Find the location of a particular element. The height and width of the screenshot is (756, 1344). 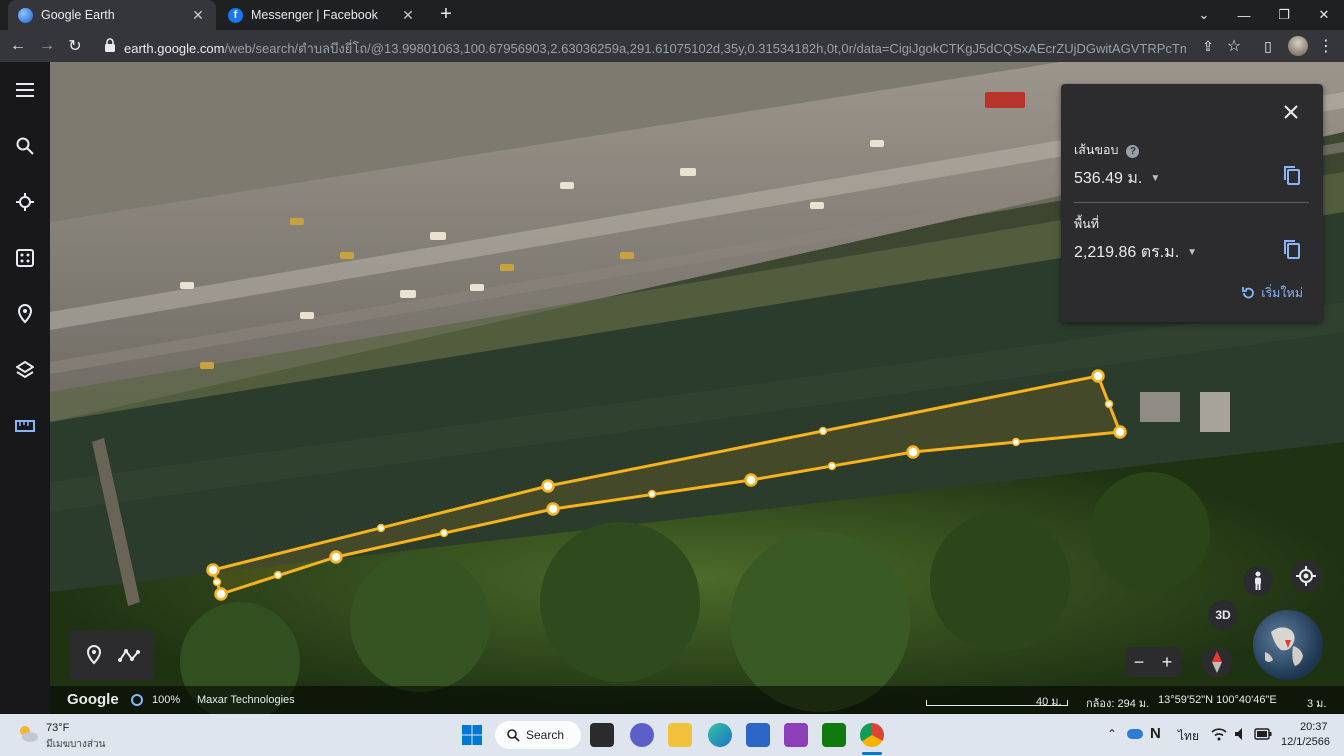

clock-time: 20:37 is located at coordinates (1314, 727).